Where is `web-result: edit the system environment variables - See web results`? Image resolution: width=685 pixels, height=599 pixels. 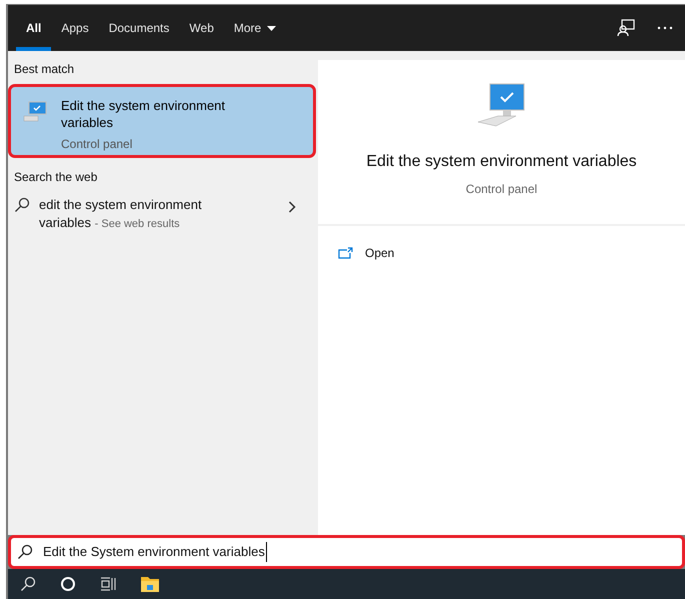
web-result: edit the system environment variables - See web results is located at coordinates (162, 214).